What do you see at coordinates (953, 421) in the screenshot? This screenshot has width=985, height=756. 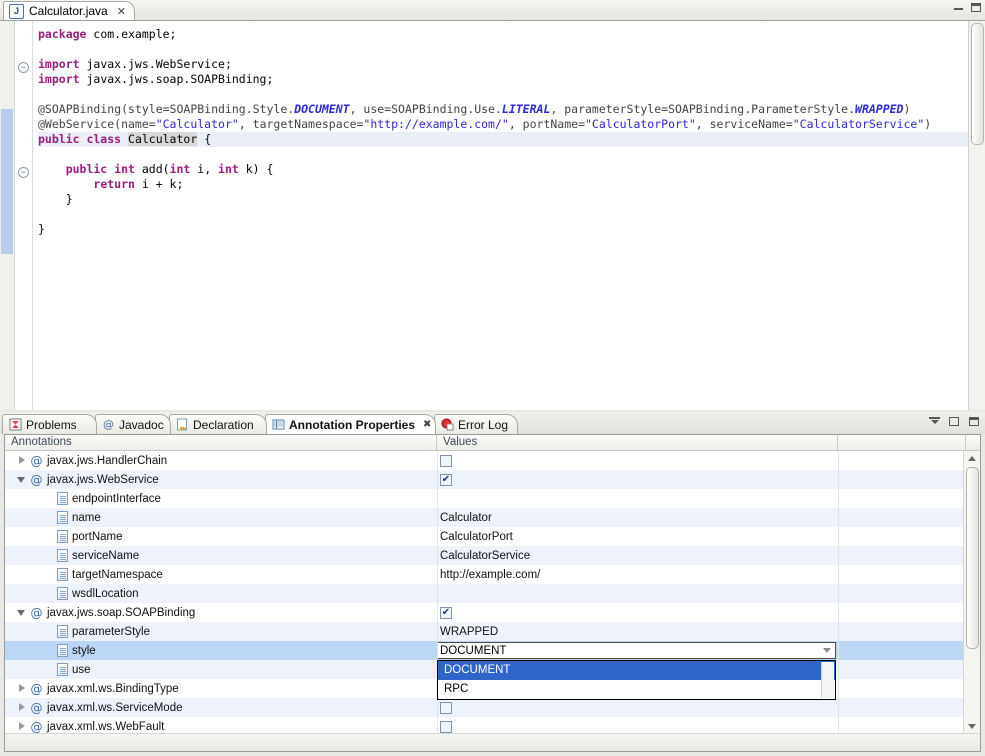 I see `maximize-view-icon` at bounding box center [953, 421].